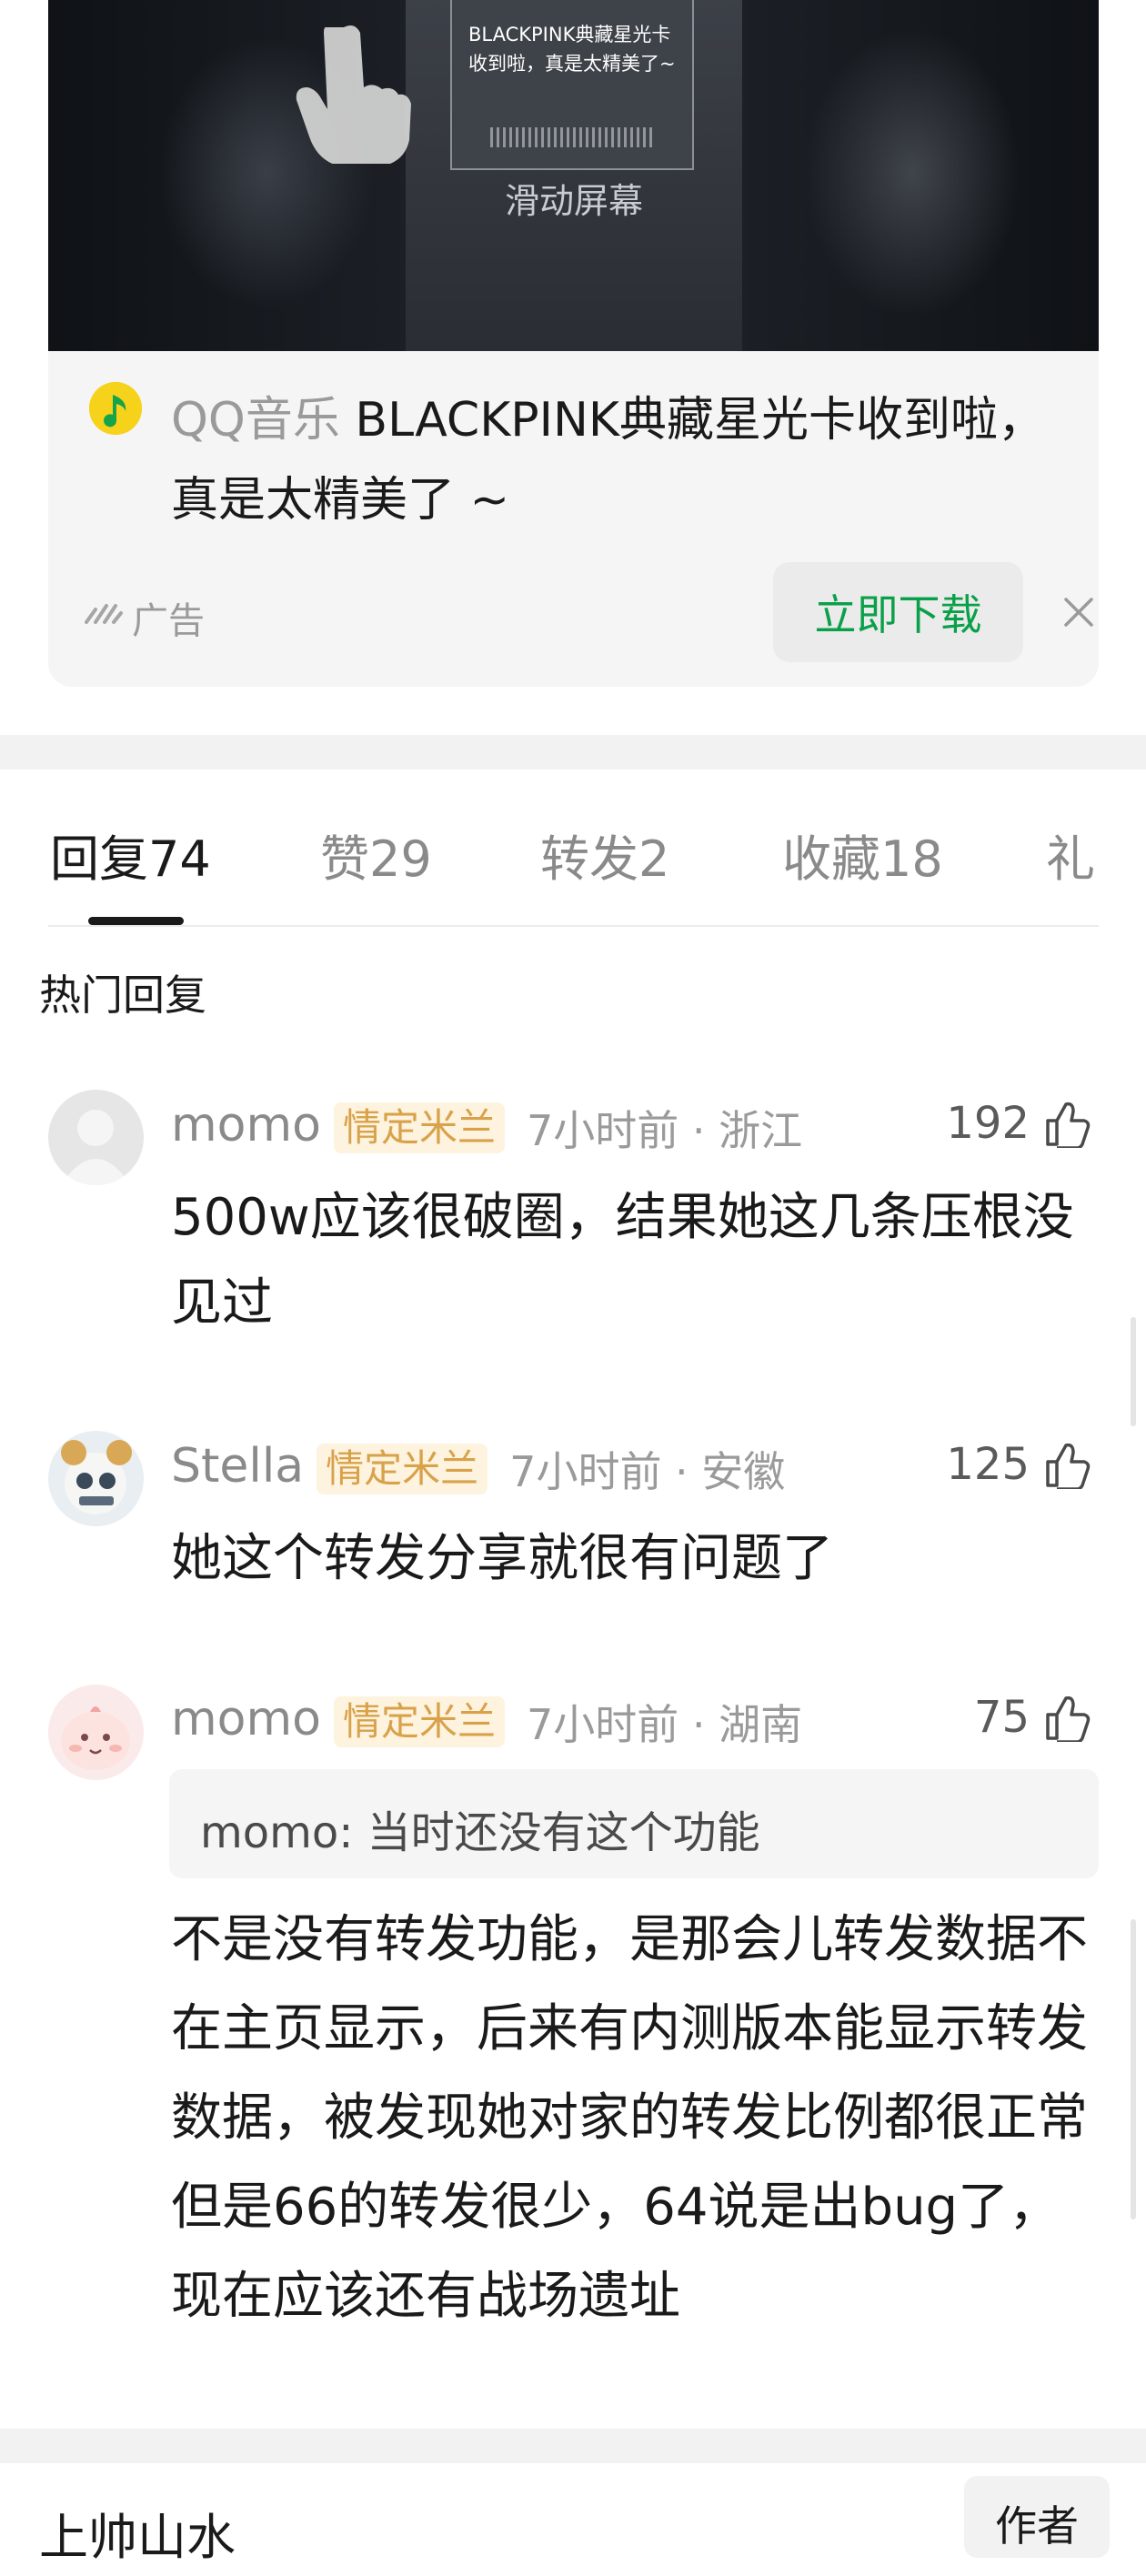  Describe the element at coordinates (621, 460) in the screenshot. I see `ad-headline: QQ音乐 BLACKPINK典藏星光卡收到啦，真是太精美了 ~` at that location.